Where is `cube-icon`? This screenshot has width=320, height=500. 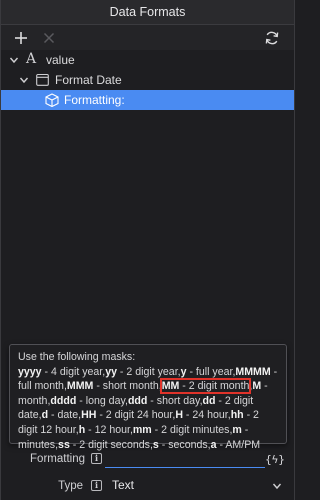
cube-icon is located at coordinates (52, 101).